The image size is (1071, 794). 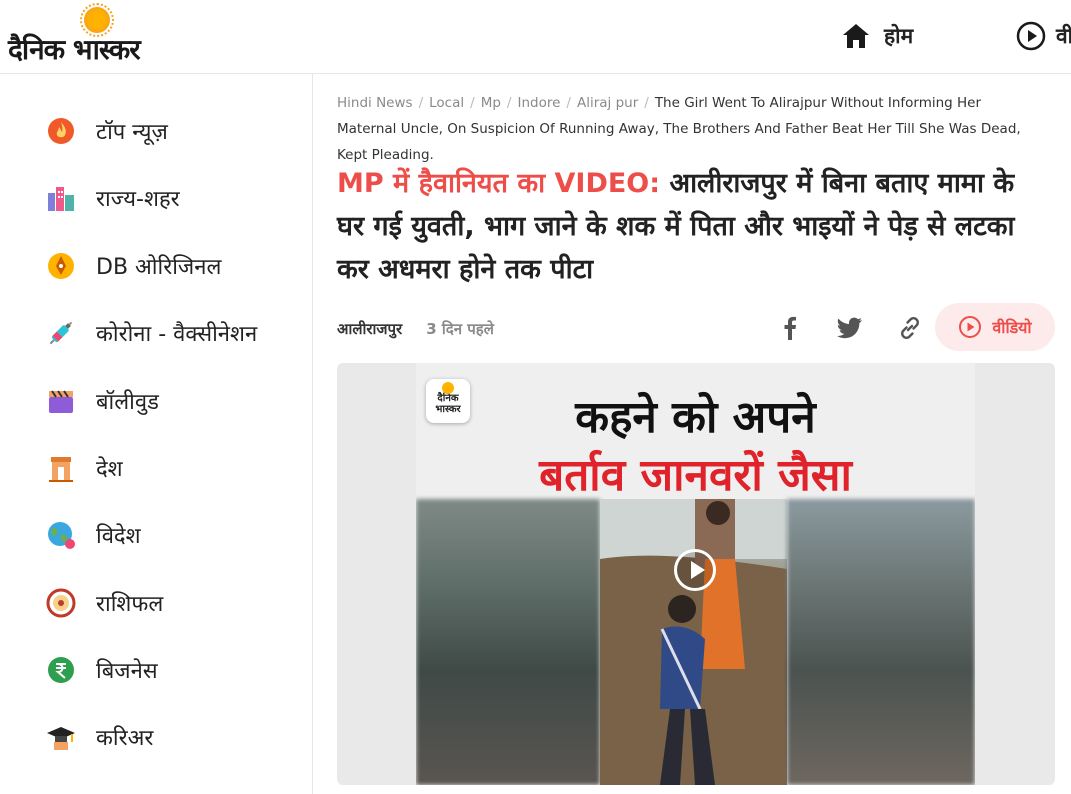 What do you see at coordinates (460, 329) in the screenshot?
I see `article-time: 3 दिन पहले` at bounding box center [460, 329].